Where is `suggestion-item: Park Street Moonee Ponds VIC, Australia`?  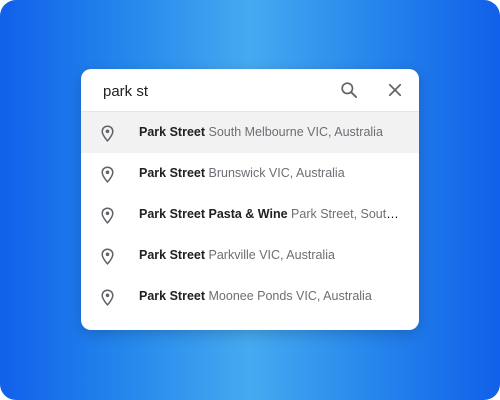 suggestion-item: Park Street Moonee Ponds VIC, Australia is located at coordinates (250, 296).